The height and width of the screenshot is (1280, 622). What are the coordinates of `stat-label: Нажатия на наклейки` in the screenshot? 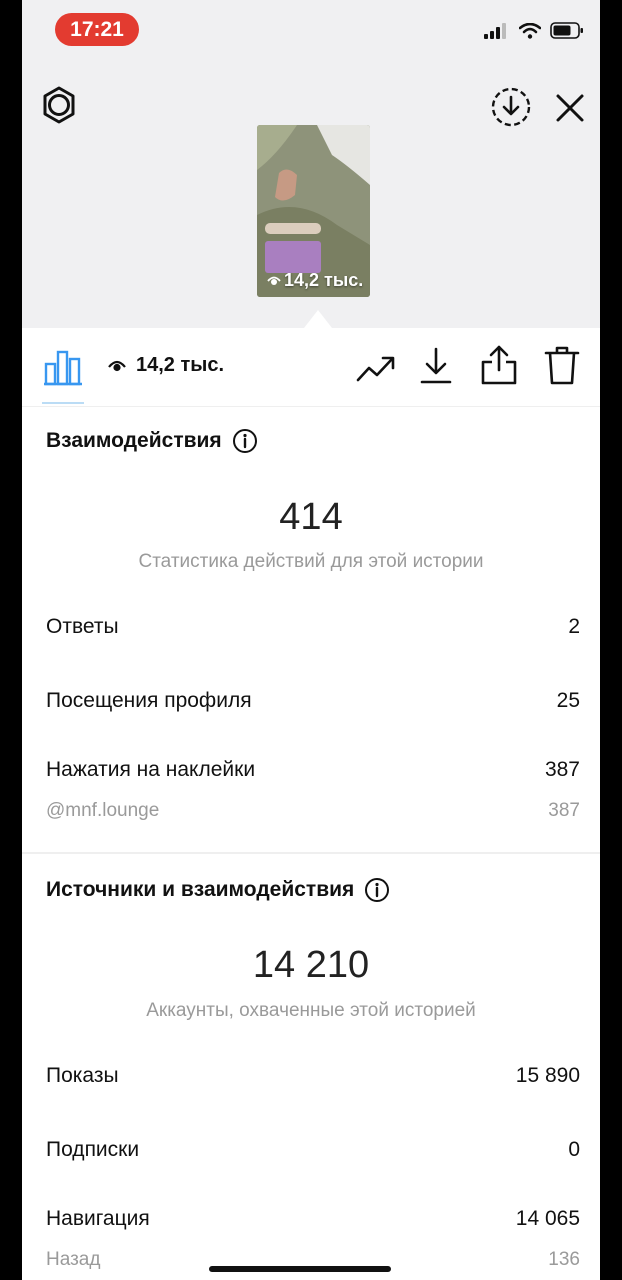 It's located at (151, 769).